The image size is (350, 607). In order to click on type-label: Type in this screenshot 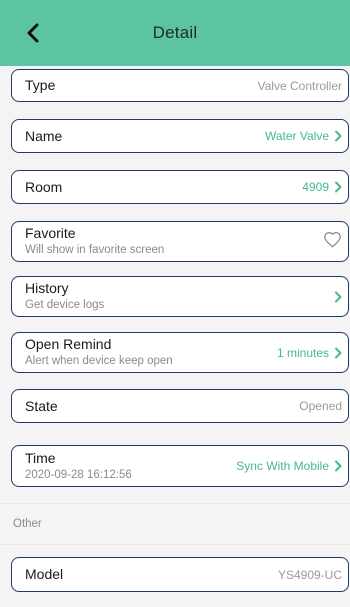, I will do `click(40, 85)`.